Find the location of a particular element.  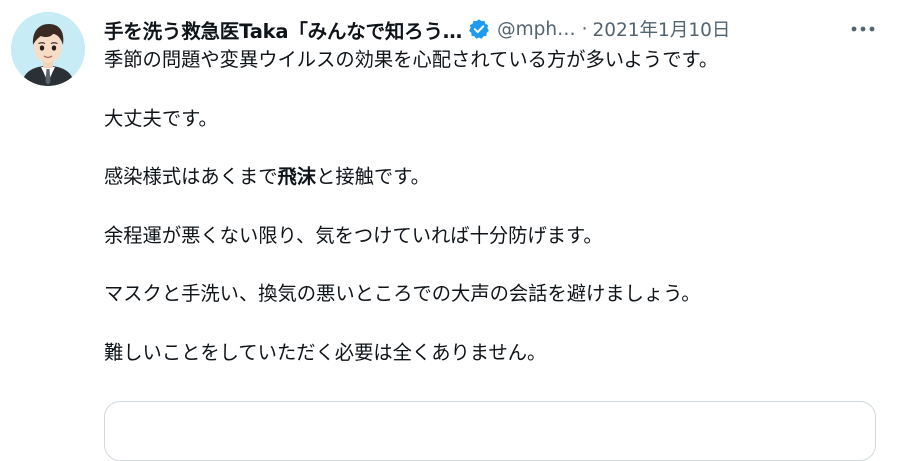

tweet-paragraph: マスクと手洗い、換気の悪いところでの大声の会話を避けましょう。 is located at coordinates (402, 293).